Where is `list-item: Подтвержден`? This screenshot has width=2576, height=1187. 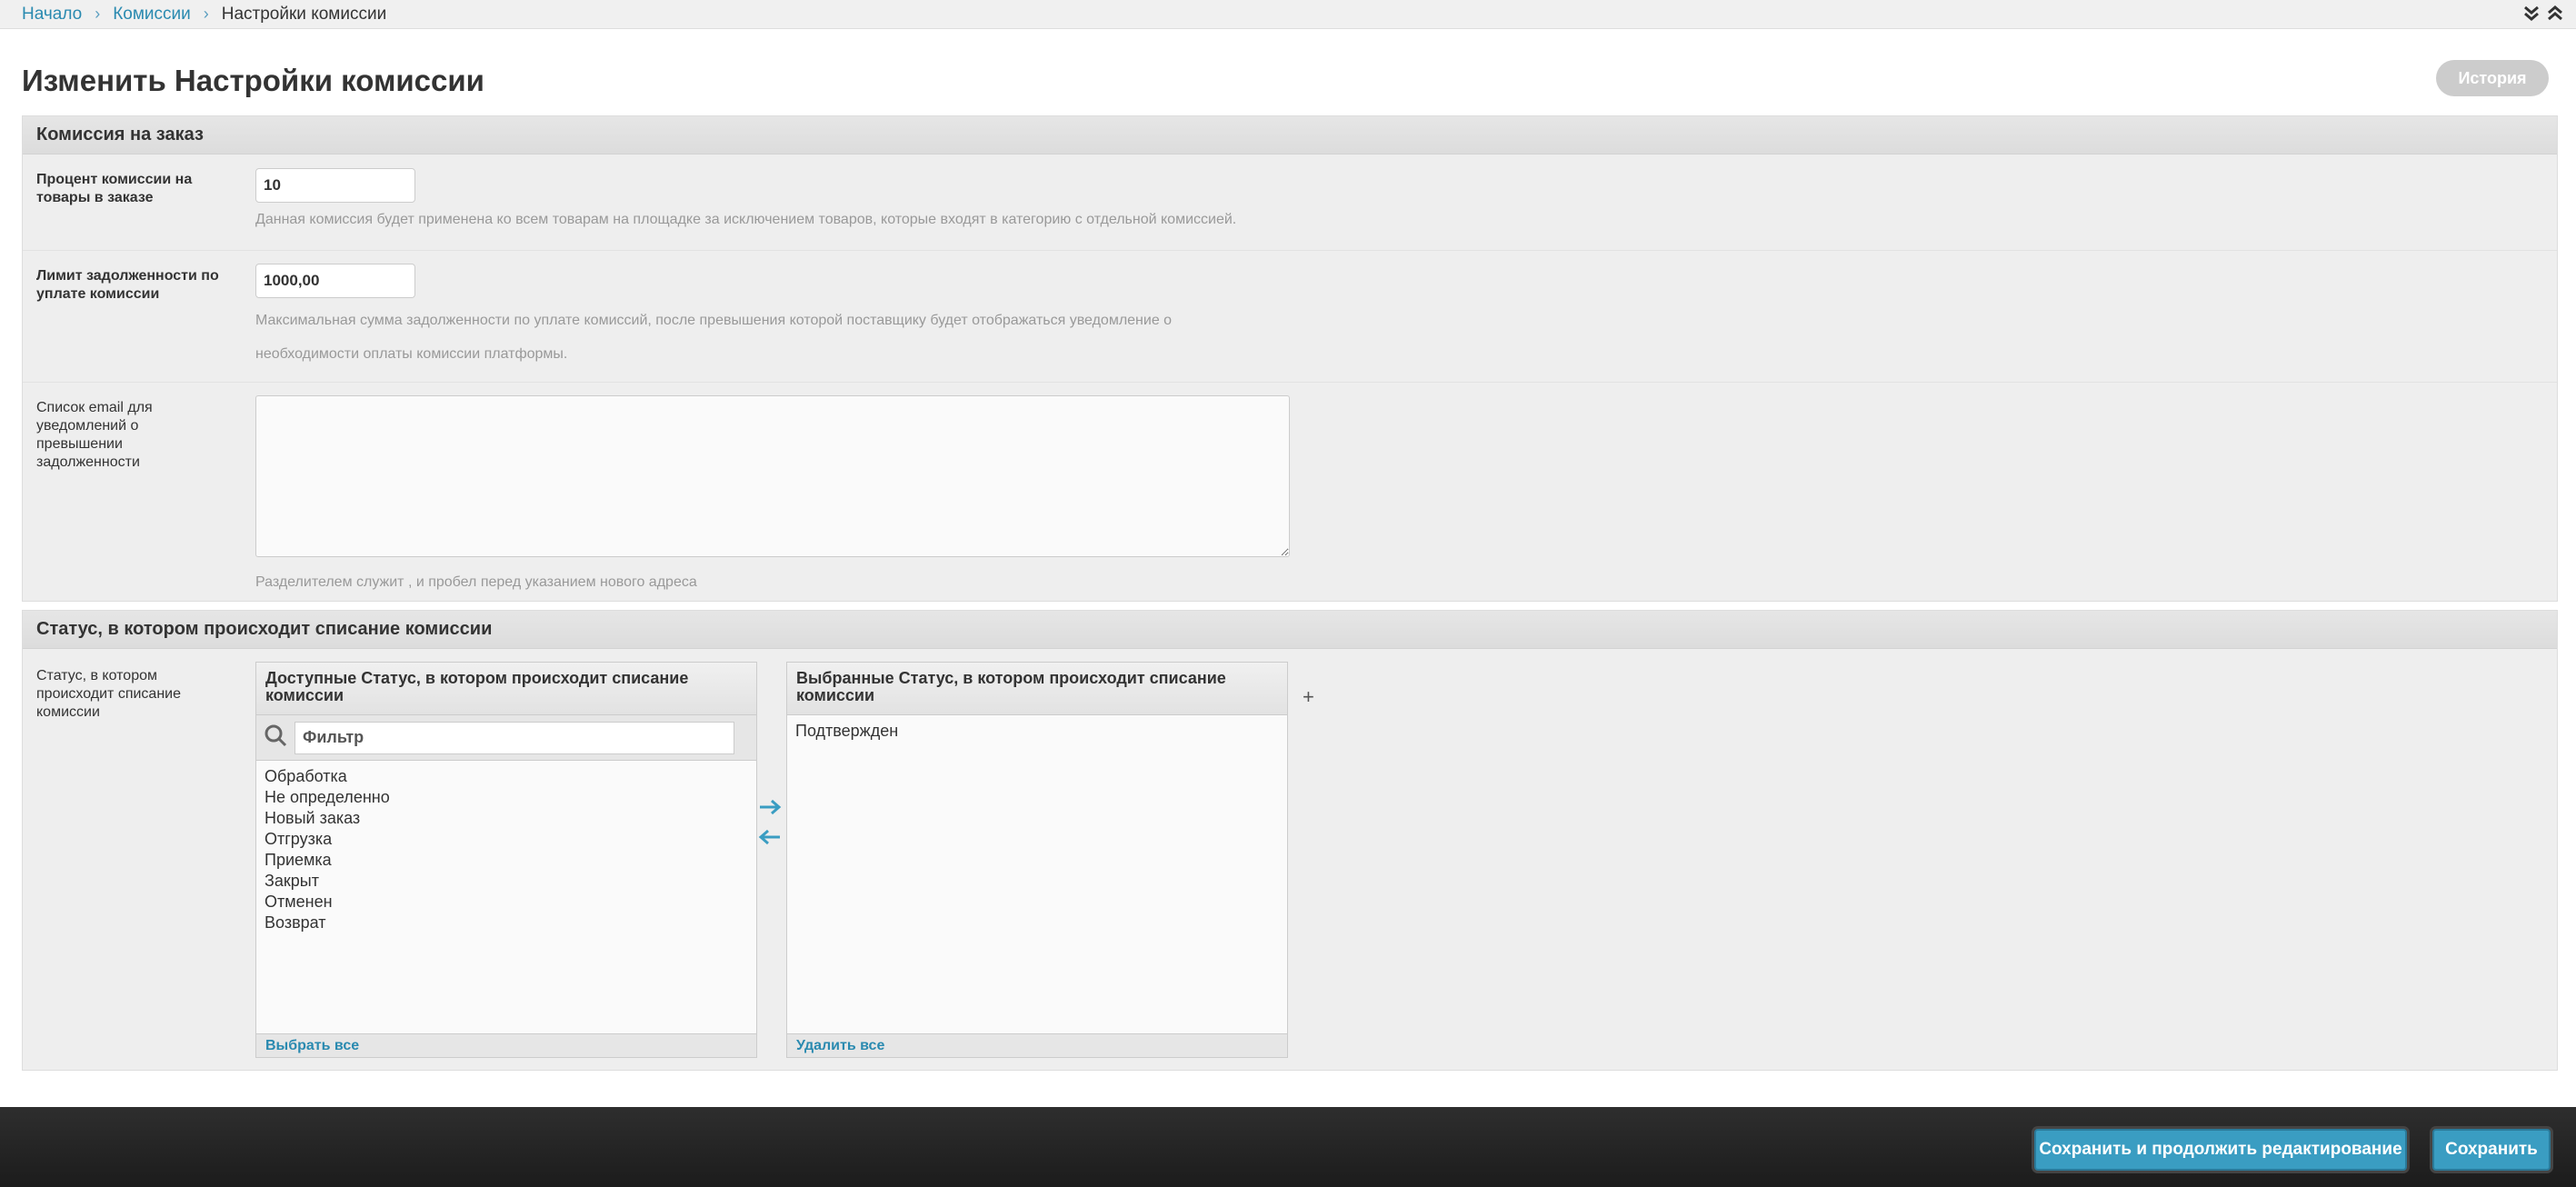 list-item: Подтвержден is located at coordinates (1037, 731).